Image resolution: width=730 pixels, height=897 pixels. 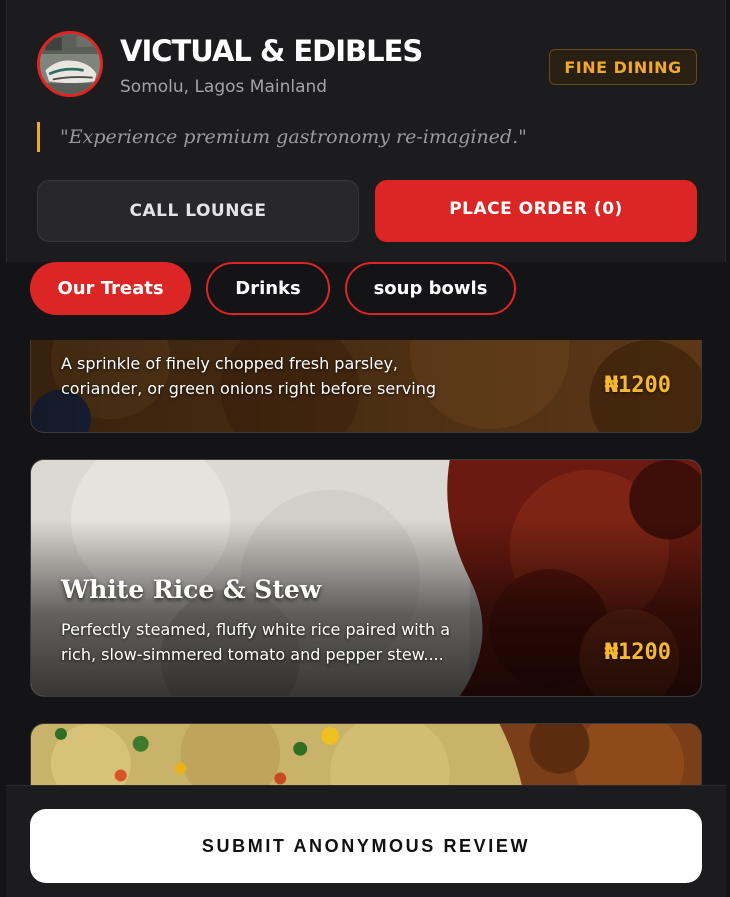 I want to click on tab-label: Our Treats, so click(x=110, y=288).